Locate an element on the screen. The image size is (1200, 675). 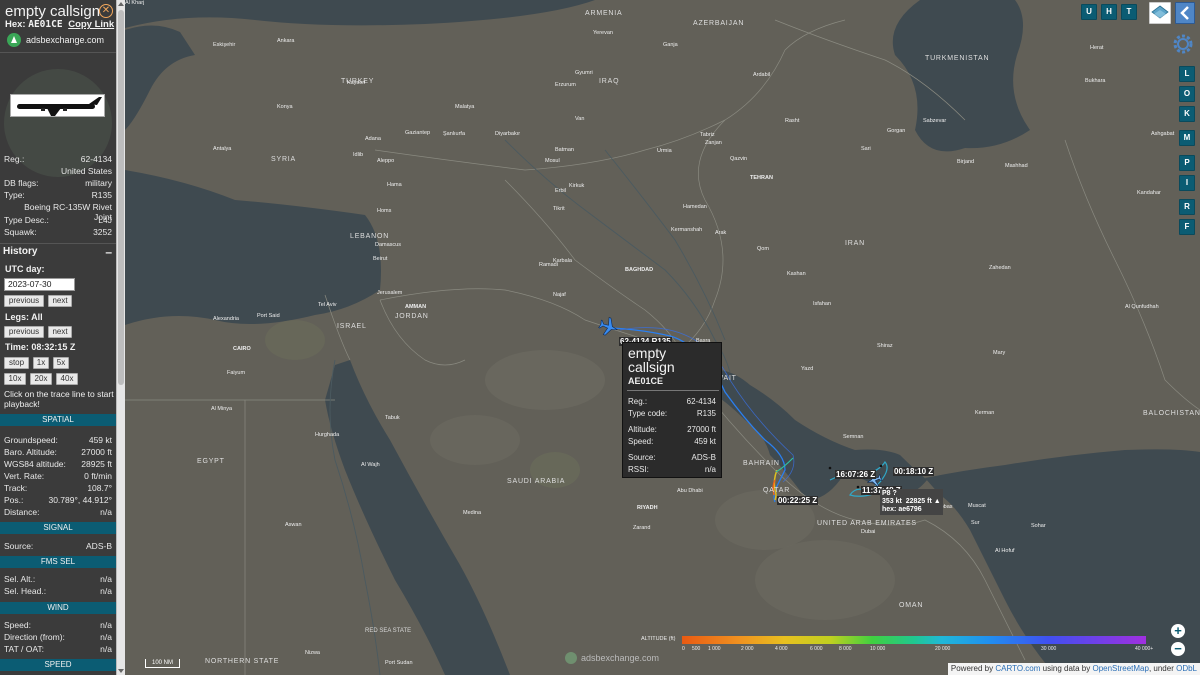
reg-row: Reg.: 62-4134 is located at coordinates (58, 160).